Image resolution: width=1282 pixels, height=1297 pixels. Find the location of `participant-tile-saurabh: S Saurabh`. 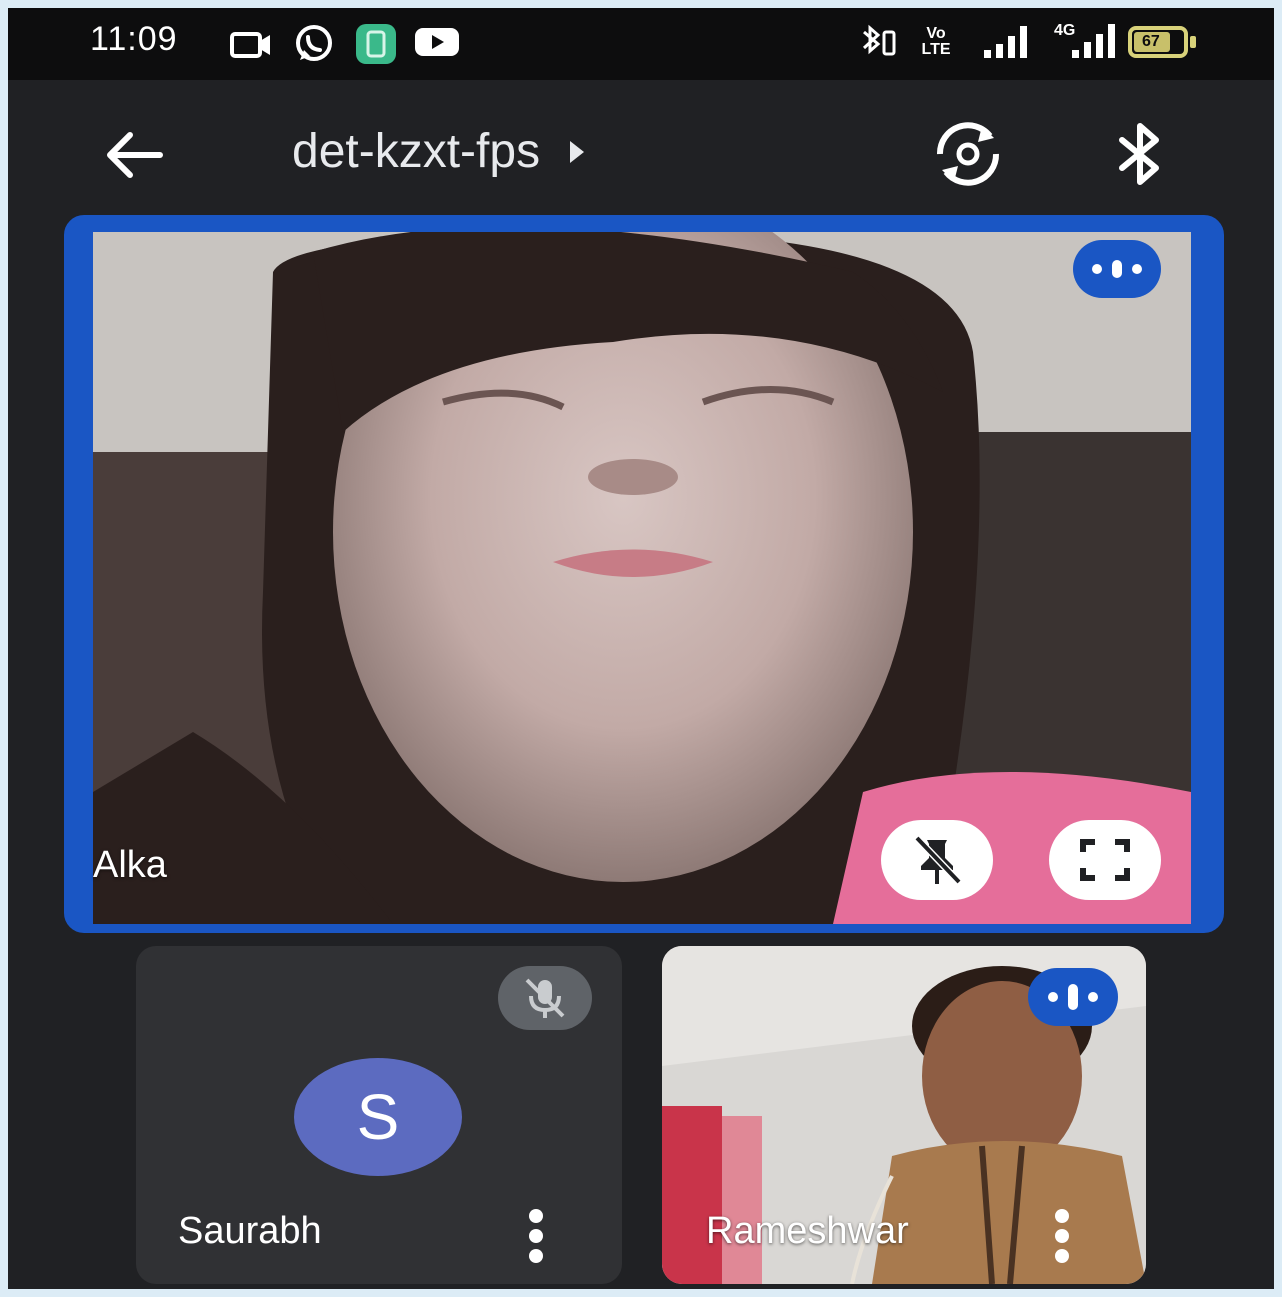

participant-tile-saurabh: S Saurabh is located at coordinates (379, 1115).